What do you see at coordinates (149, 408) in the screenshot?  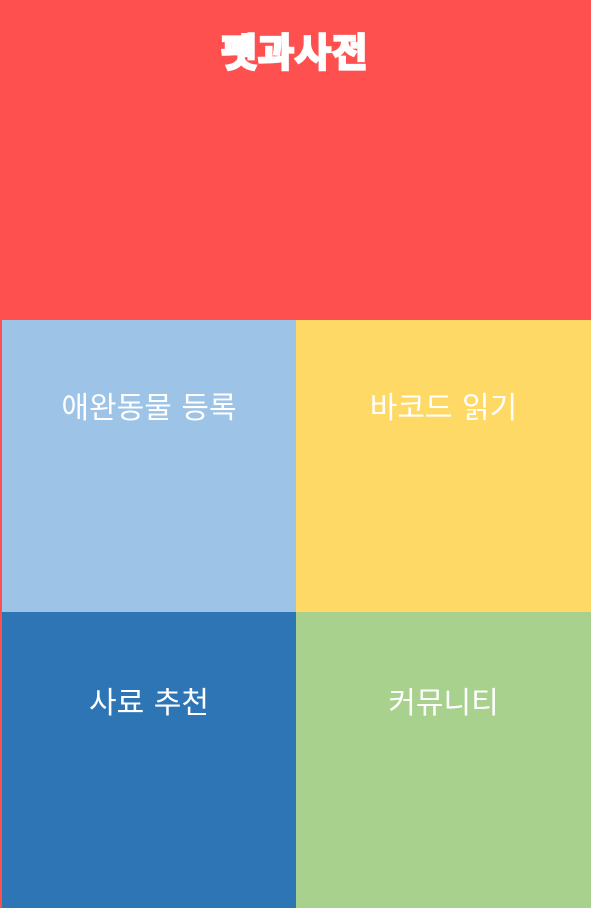 I see `register-pet-label: 애완동물 등록` at bounding box center [149, 408].